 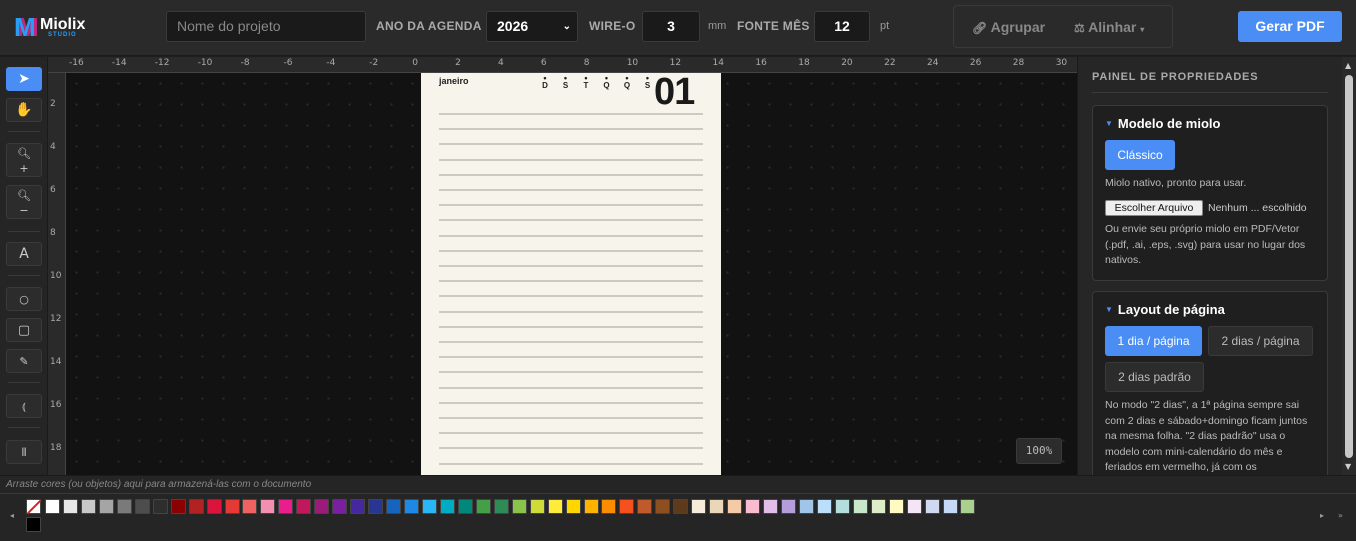 I want to click on rectangle-tool: ▢, so click(x=24, y=330).